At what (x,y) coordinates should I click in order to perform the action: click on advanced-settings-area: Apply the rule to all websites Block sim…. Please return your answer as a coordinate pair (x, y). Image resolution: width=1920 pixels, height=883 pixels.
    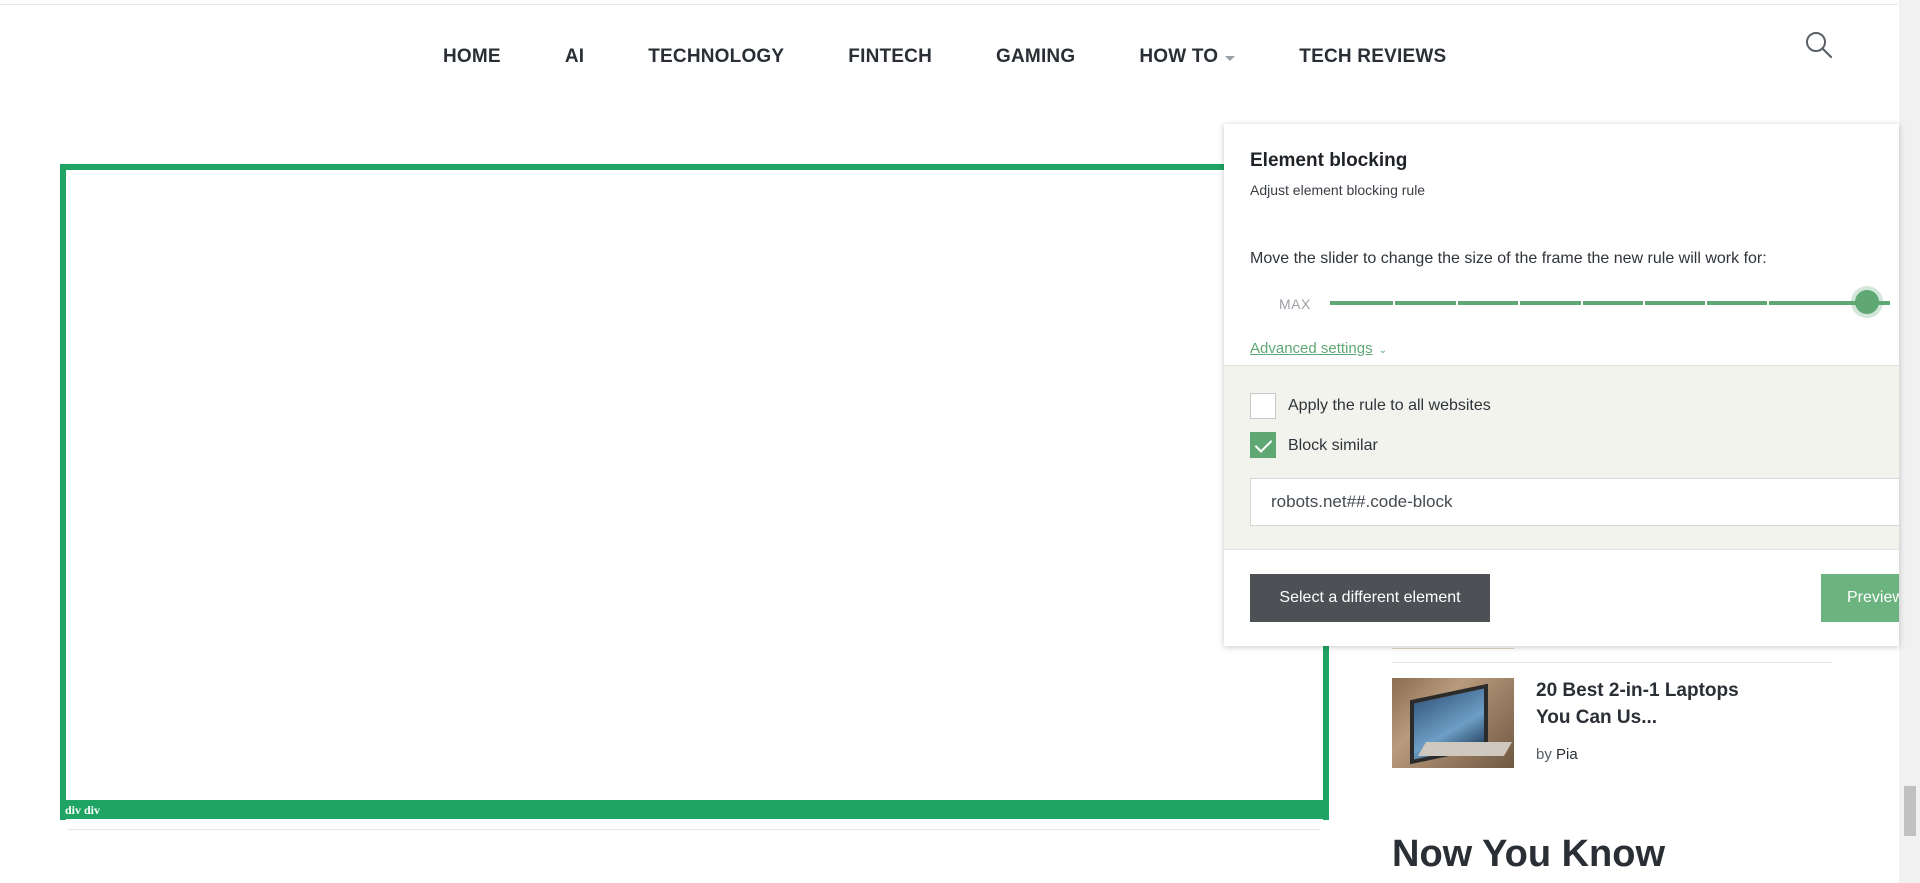
    Looking at the image, I should click on (1561, 457).